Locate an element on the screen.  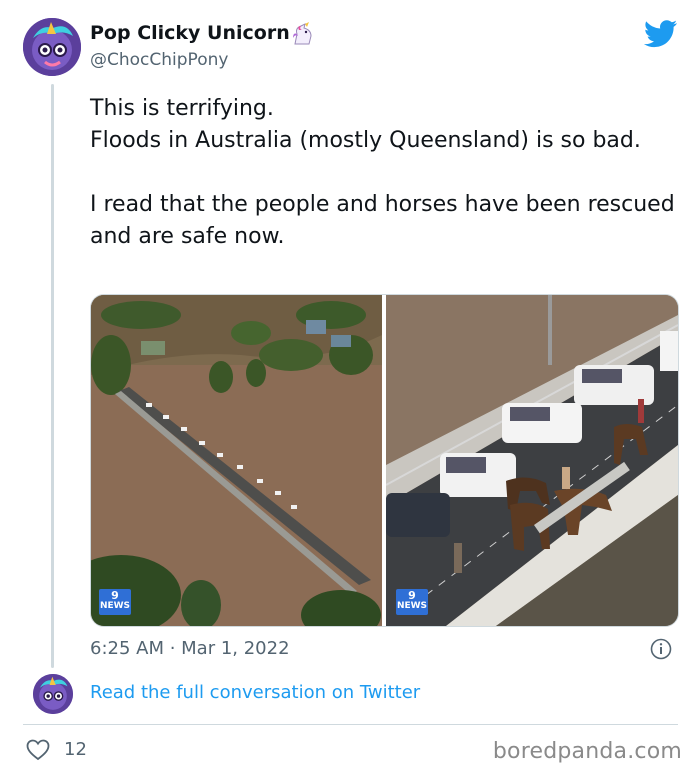
like-count: 12 is located at coordinates (75, 749).